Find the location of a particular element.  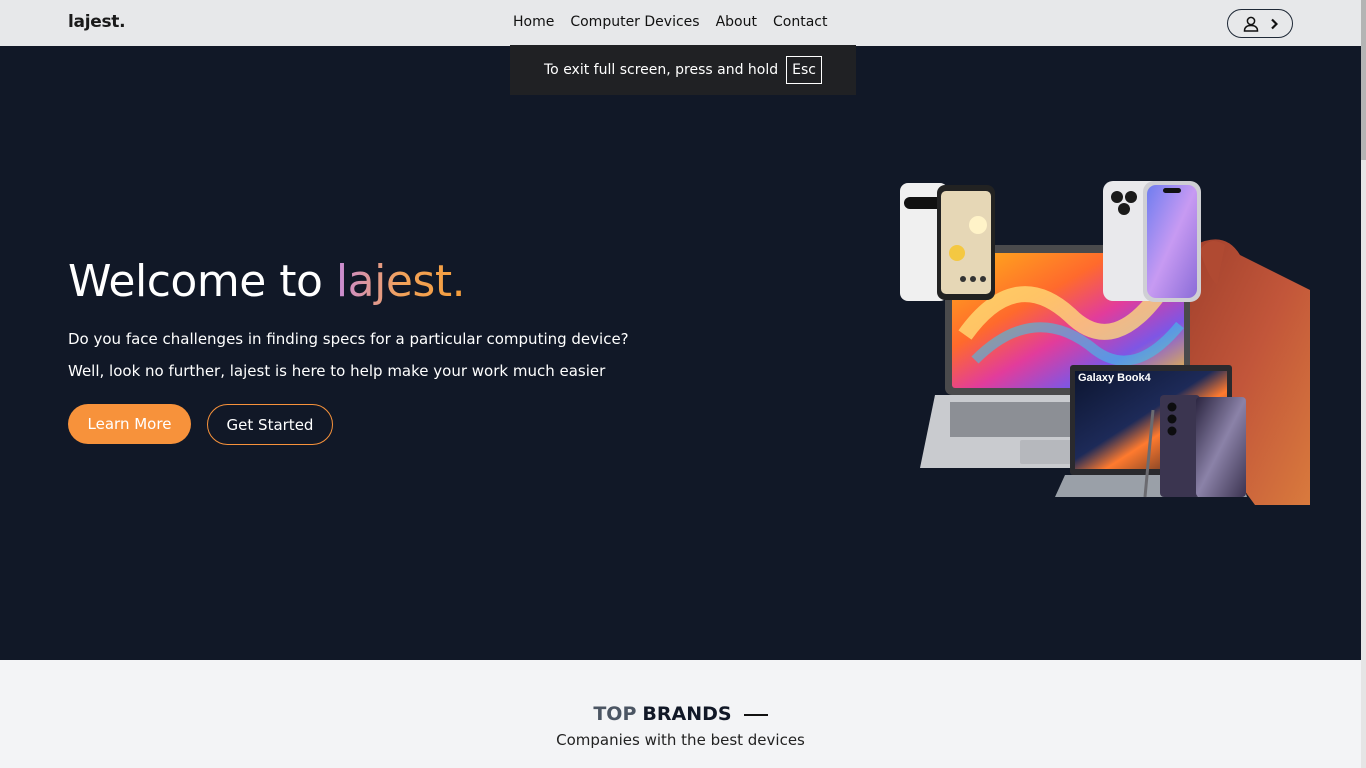

hero-title-accent: lajest. is located at coordinates (400, 281).